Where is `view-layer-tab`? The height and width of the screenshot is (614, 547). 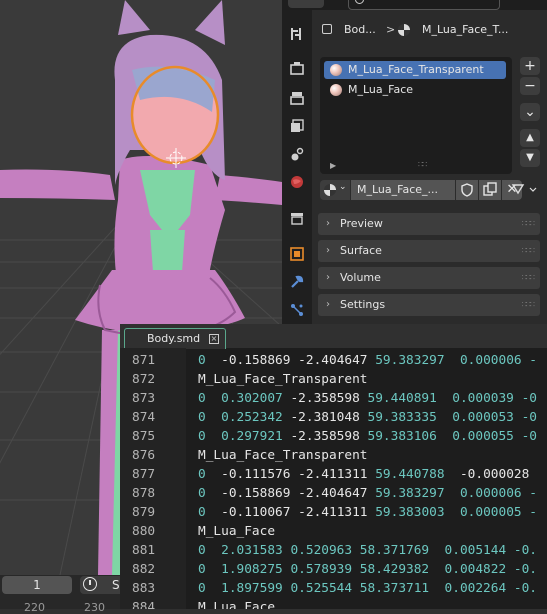
view-layer-tab is located at coordinates (297, 126).